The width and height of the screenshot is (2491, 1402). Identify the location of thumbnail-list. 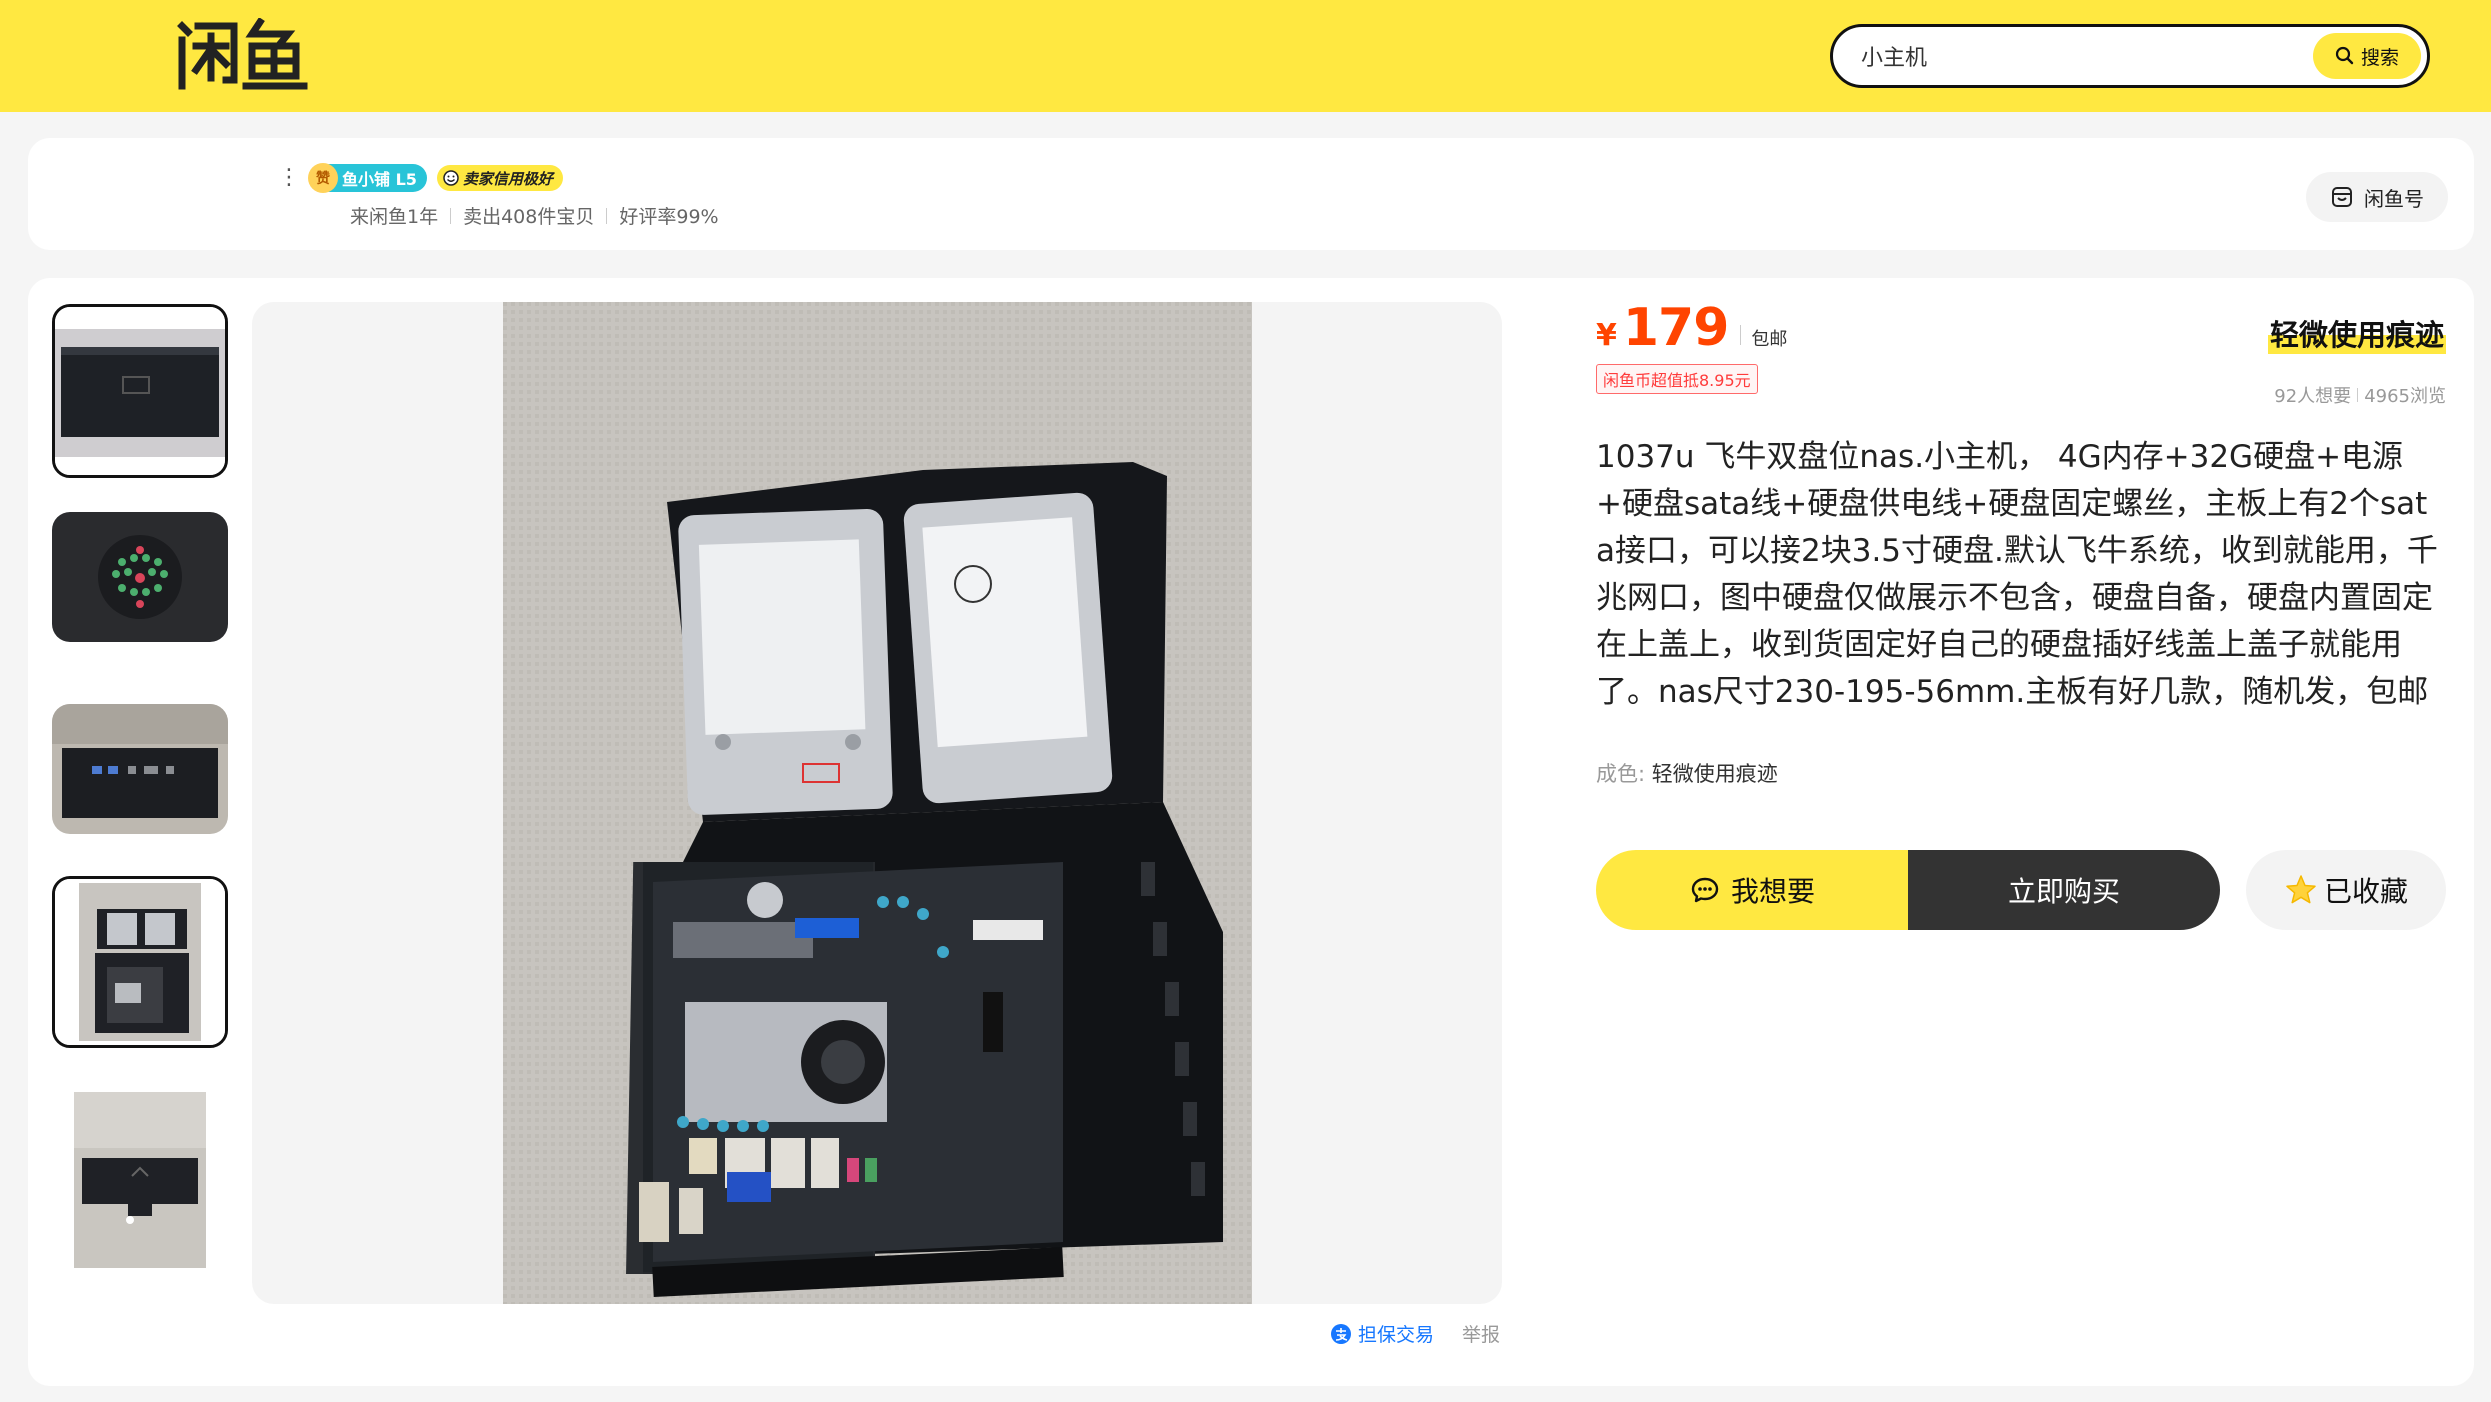
(142, 804).